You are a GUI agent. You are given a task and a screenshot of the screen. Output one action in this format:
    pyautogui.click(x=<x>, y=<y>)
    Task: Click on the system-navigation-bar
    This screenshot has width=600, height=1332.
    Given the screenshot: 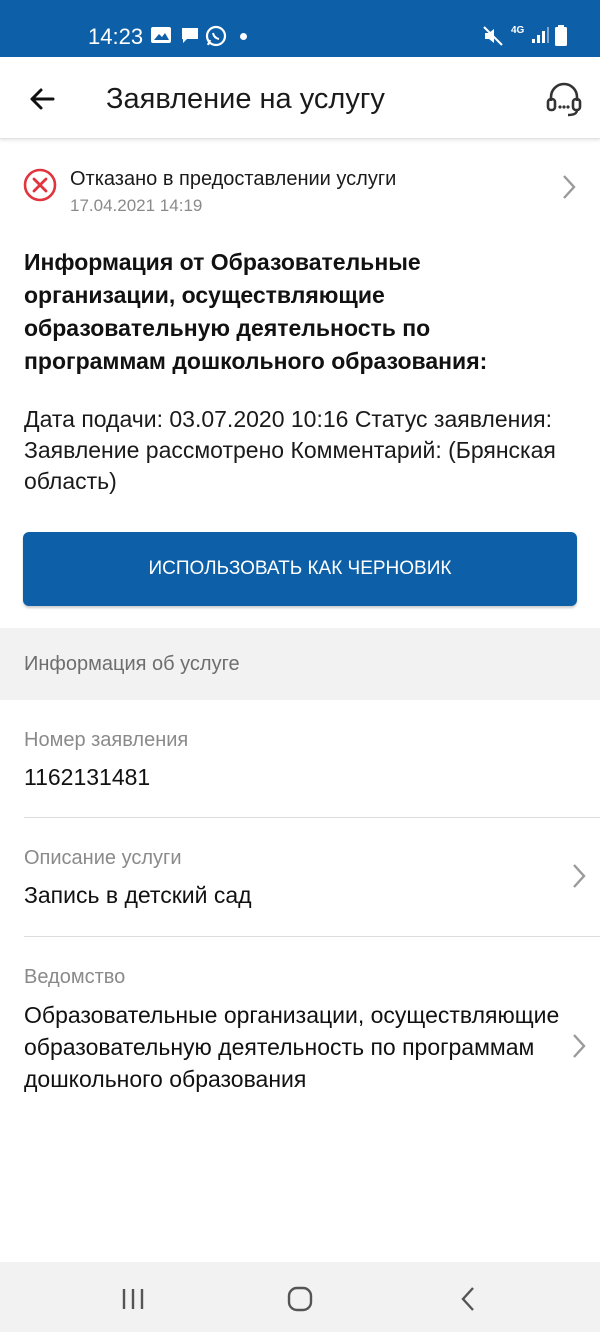 What is the action you would take?
    pyautogui.click(x=300, y=1297)
    